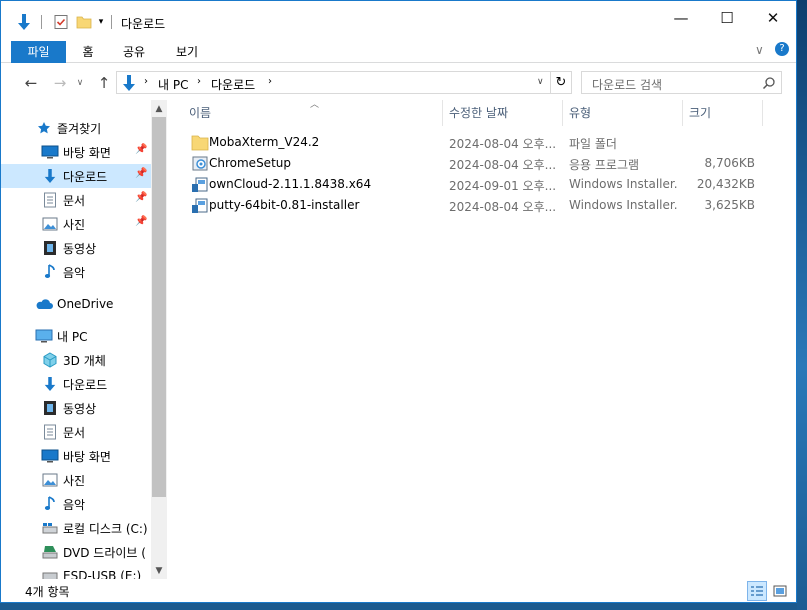  I want to click on chevron-down-icon: ∨, so click(80, 83).